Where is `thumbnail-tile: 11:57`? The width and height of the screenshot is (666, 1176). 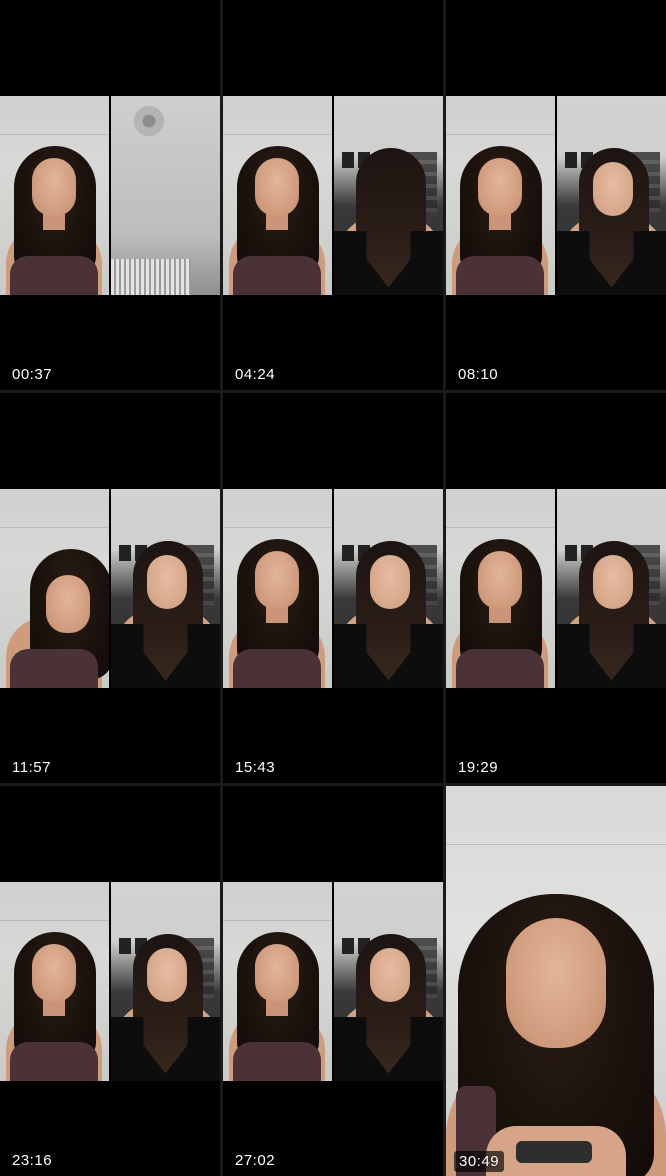
thumbnail-tile: 11:57 is located at coordinates (110, 588).